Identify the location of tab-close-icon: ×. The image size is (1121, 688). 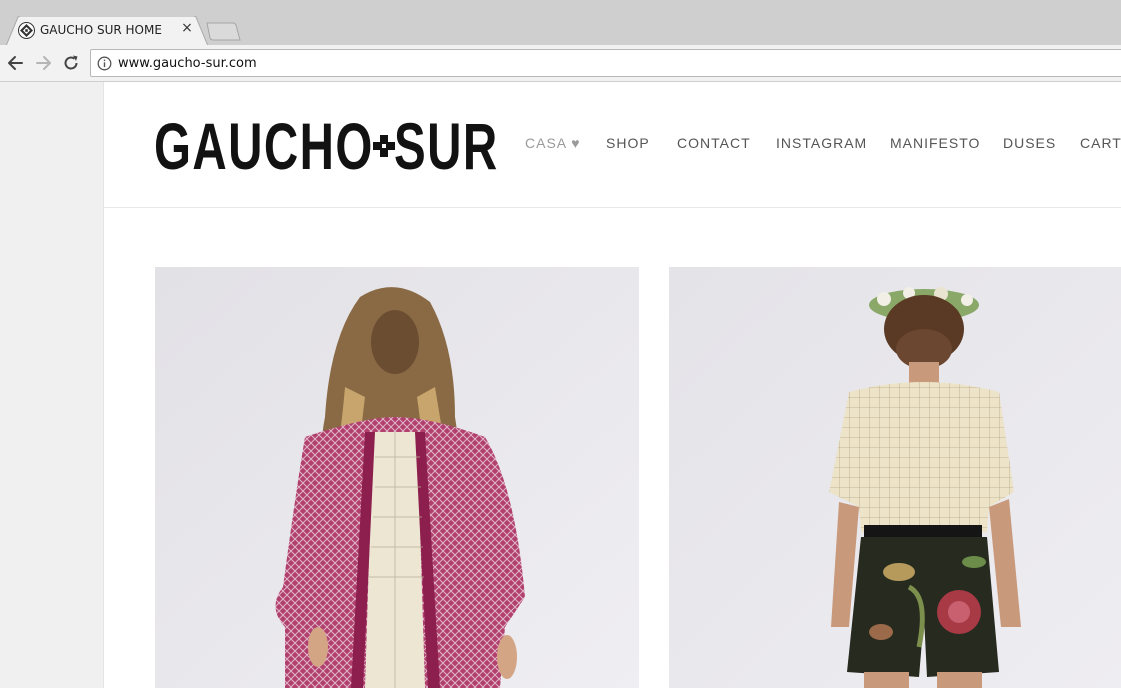
(187, 28).